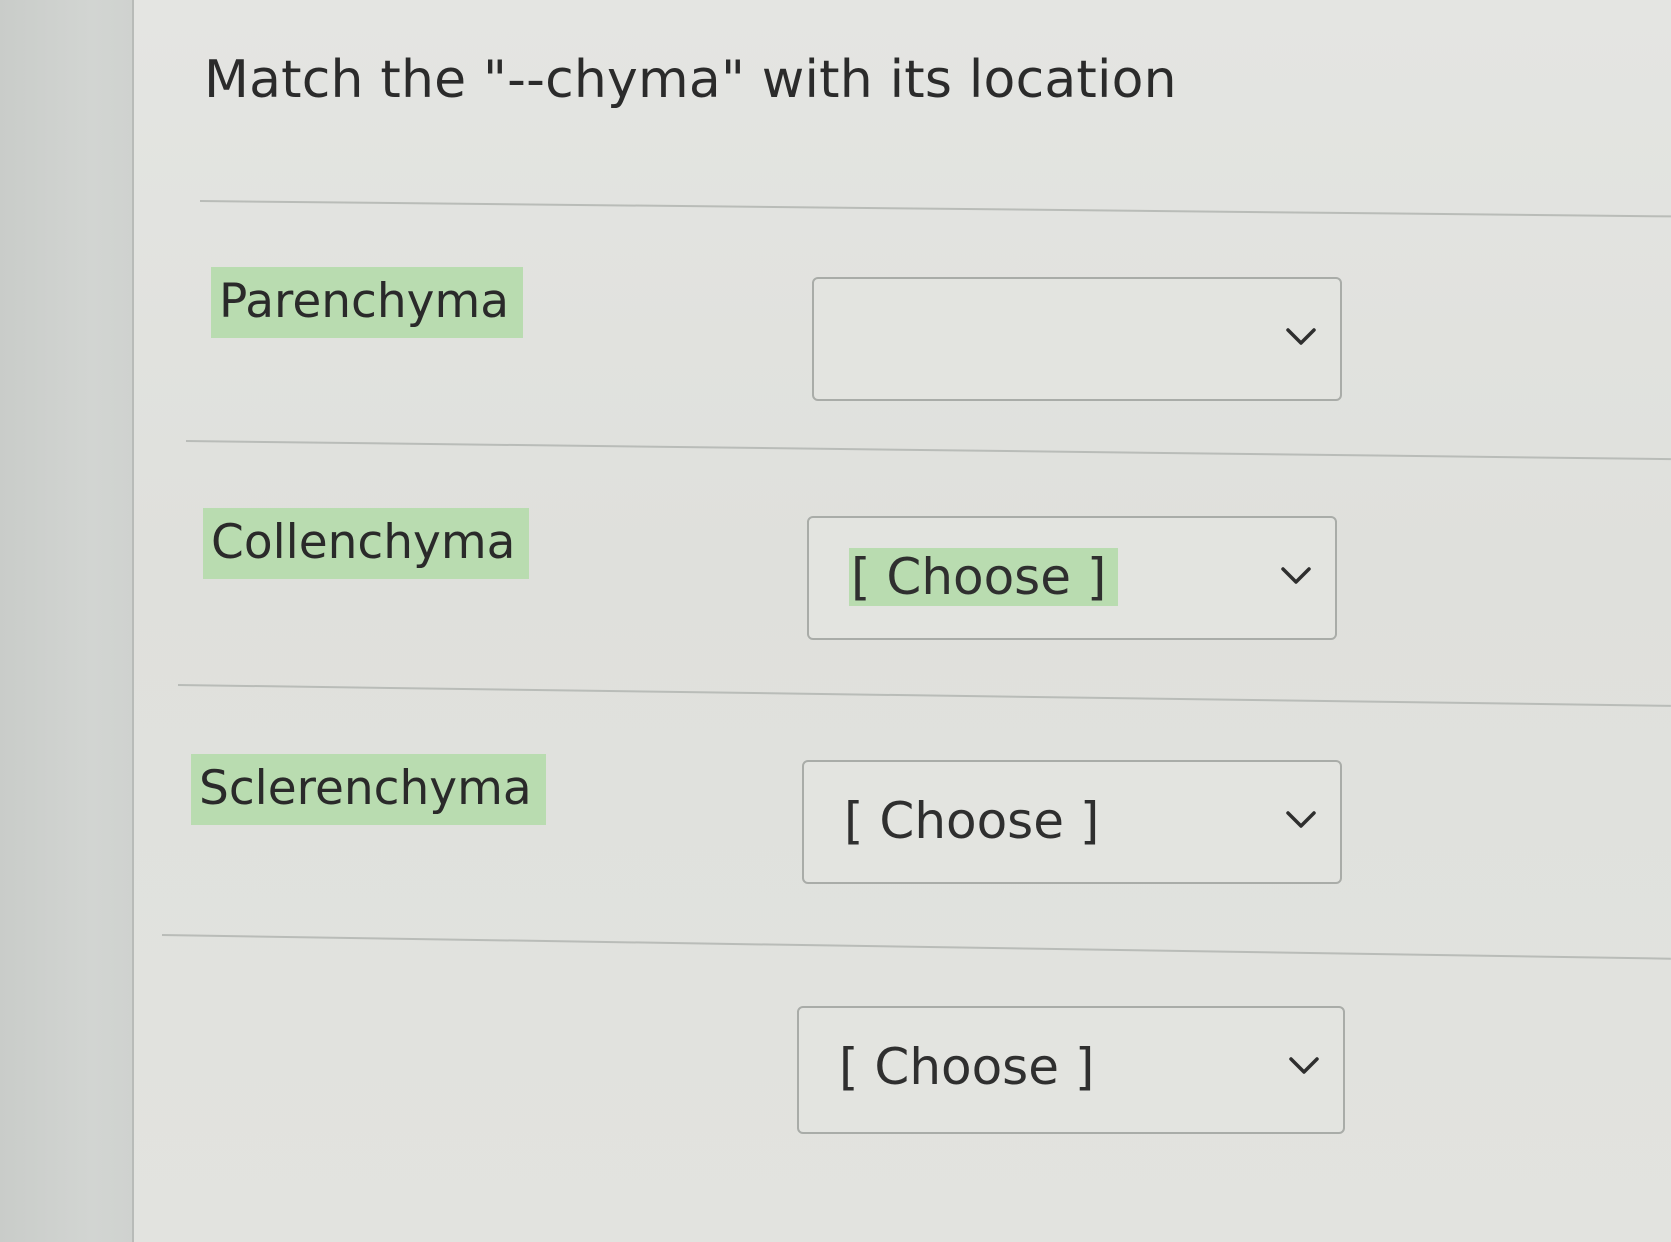  Describe the element at coordinates (690, 80) in the screenshot. I see `question-title: Match the "--chyma" with its location` at that location.